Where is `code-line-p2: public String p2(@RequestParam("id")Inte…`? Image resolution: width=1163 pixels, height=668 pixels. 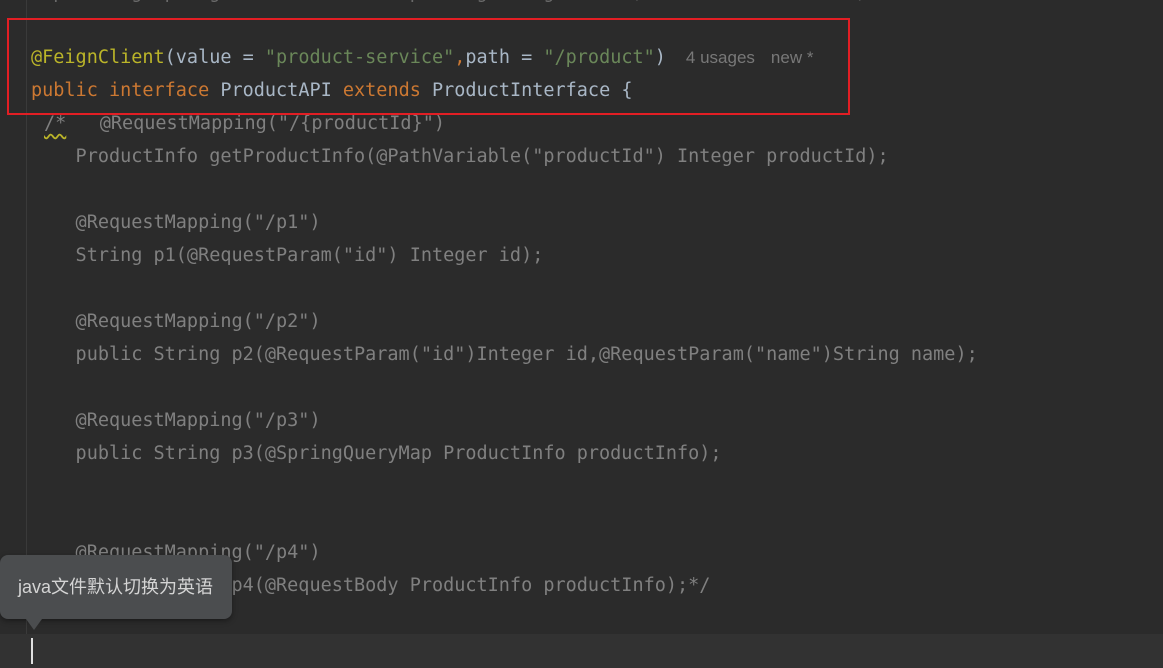 code-line-p2: public String p2(@RequestParam("id")Inte… is located at coordinates (504, 354).